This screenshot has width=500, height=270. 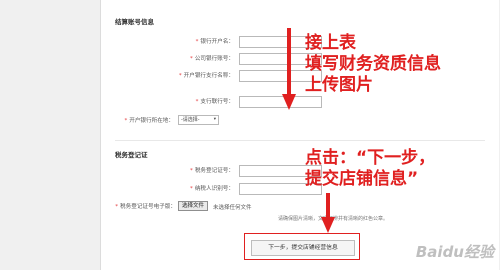 I want to click on form-row-bank-location: * 开户银行所在地： -请选择- ▾, so click(x=300, y=122).